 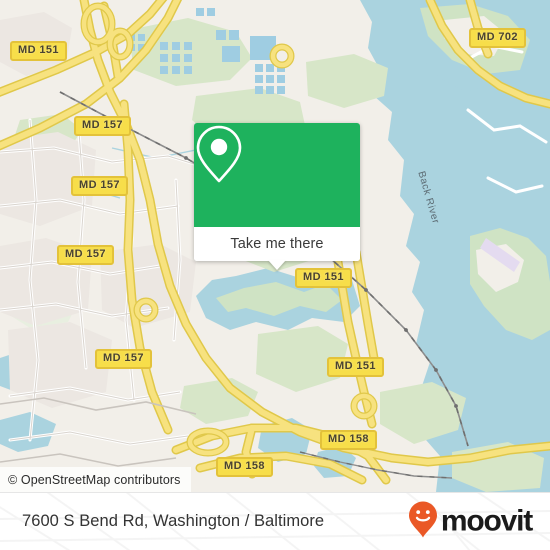 I want to click on moovit-brand: moovit, so click(x=470, y=521).